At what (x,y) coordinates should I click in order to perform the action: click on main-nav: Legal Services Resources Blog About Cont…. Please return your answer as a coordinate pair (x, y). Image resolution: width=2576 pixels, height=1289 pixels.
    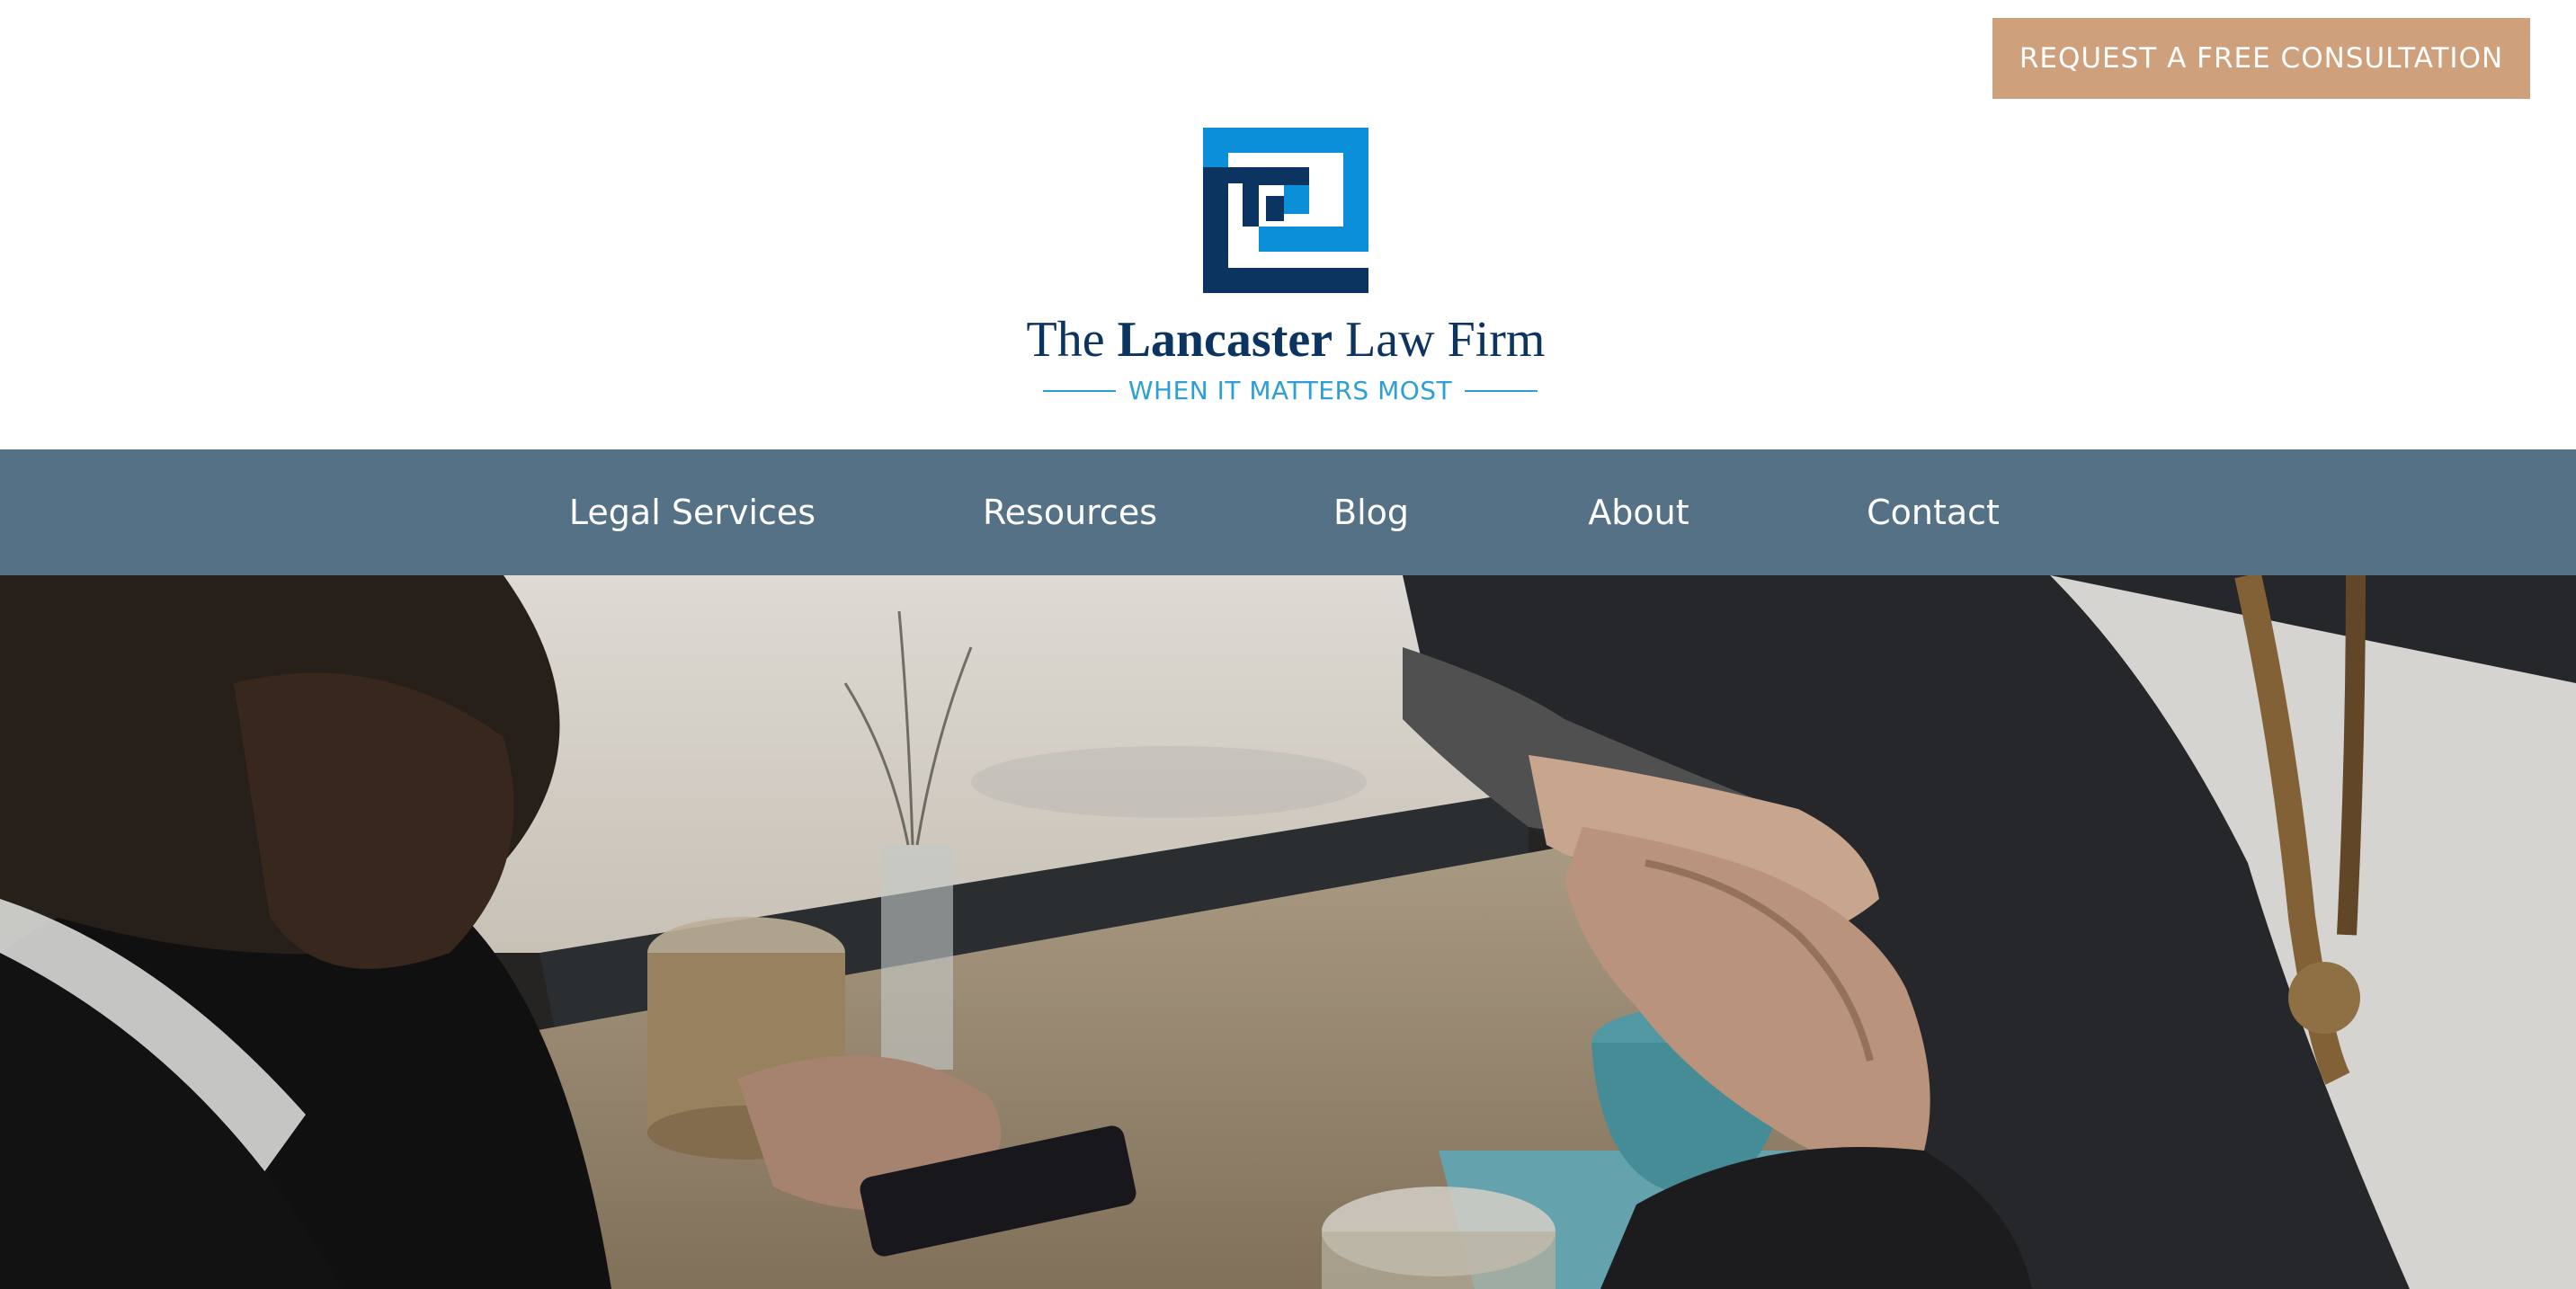
    Looking at the image, I should click on (1288, 512).